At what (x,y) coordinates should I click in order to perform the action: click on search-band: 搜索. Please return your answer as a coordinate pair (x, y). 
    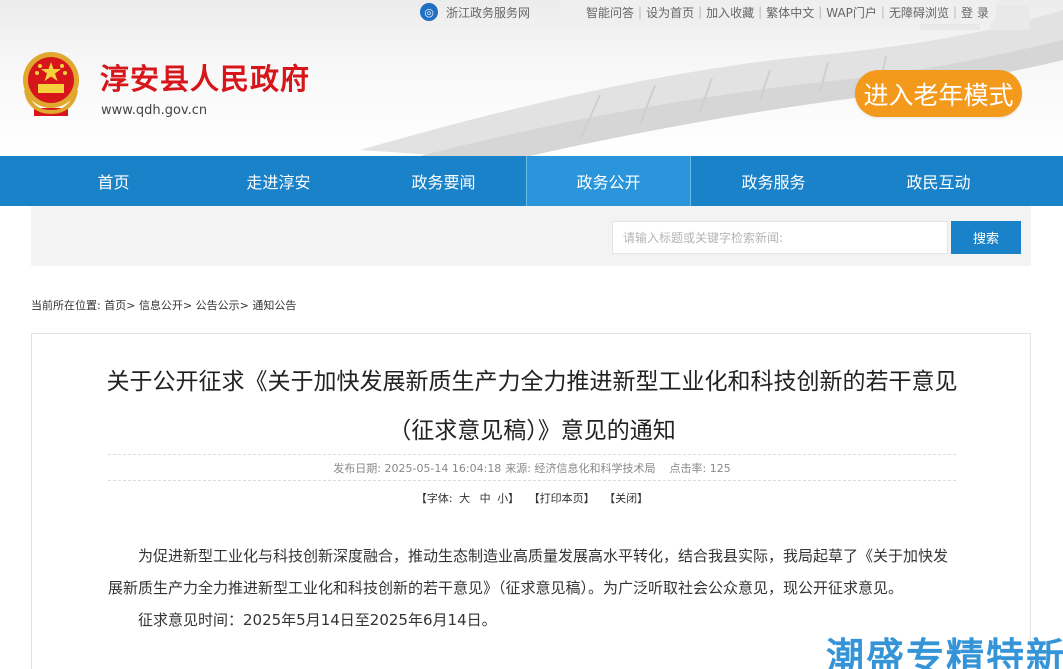
    Looking at the image, I should click on (531, 236).